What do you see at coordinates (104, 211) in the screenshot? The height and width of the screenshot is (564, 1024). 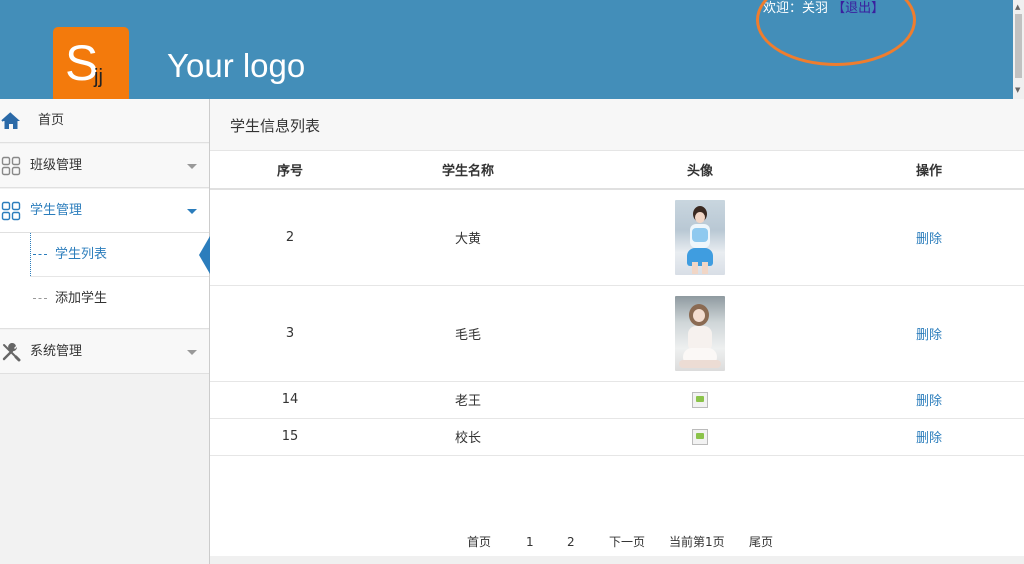 I see `sidebar-item-student-management: 学生管理` at bounding box center [104, 211].